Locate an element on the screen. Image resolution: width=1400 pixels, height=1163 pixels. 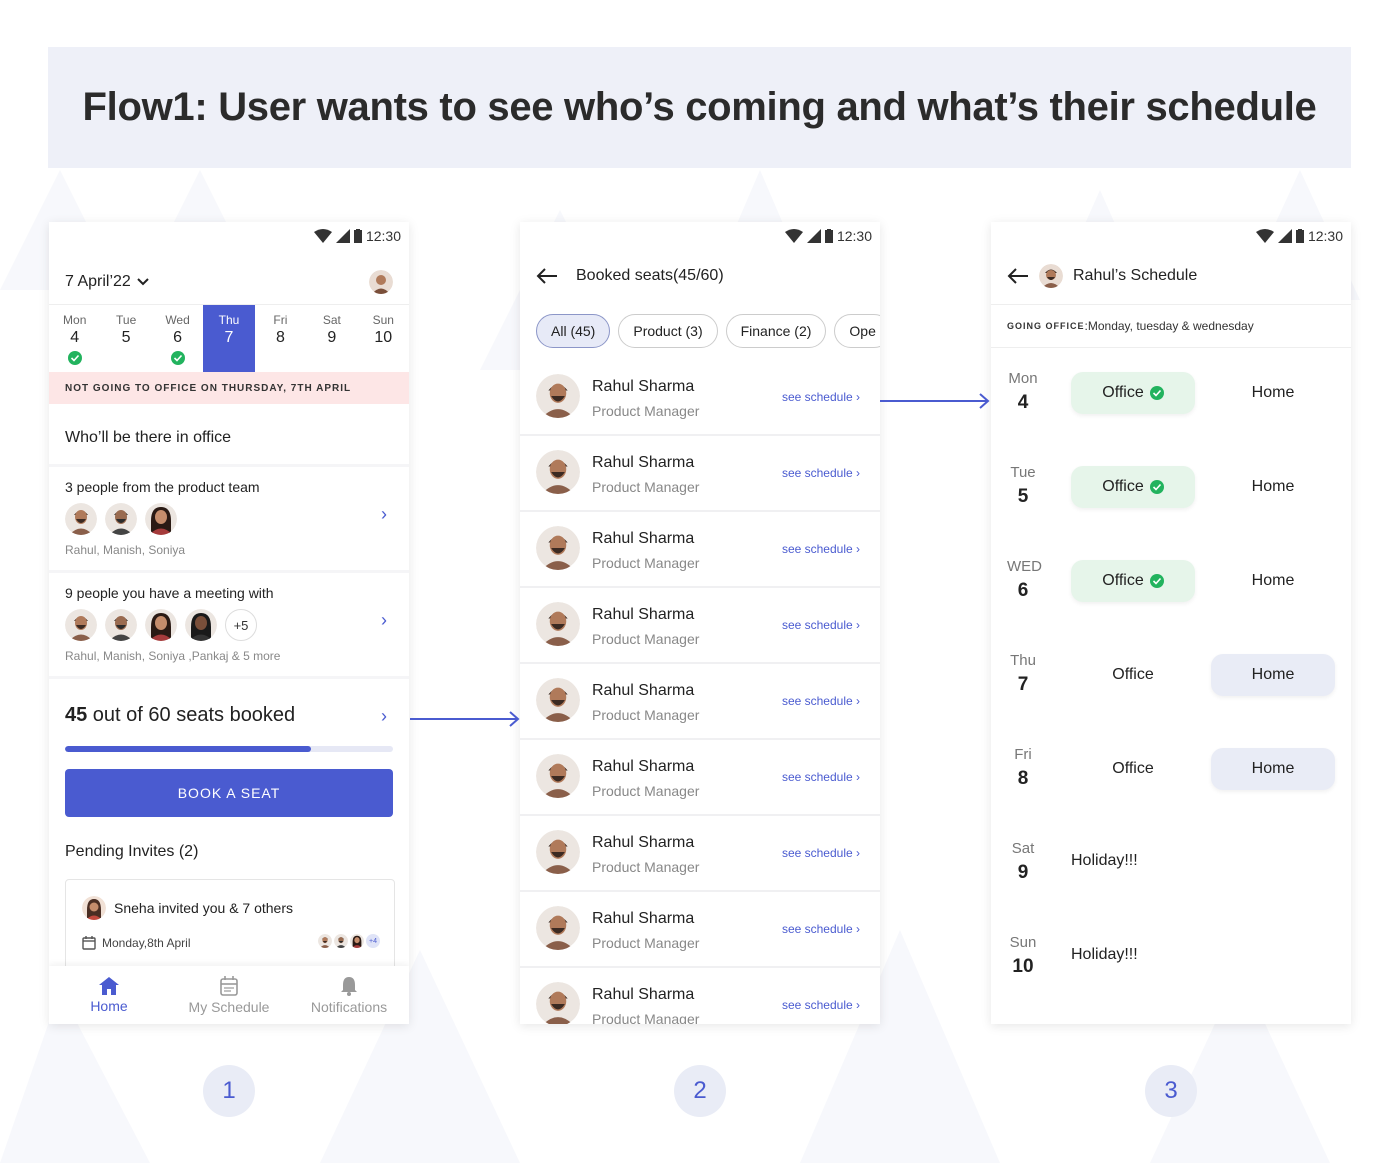
day-wed: Wed 6 is located at coordinates (177, 338).